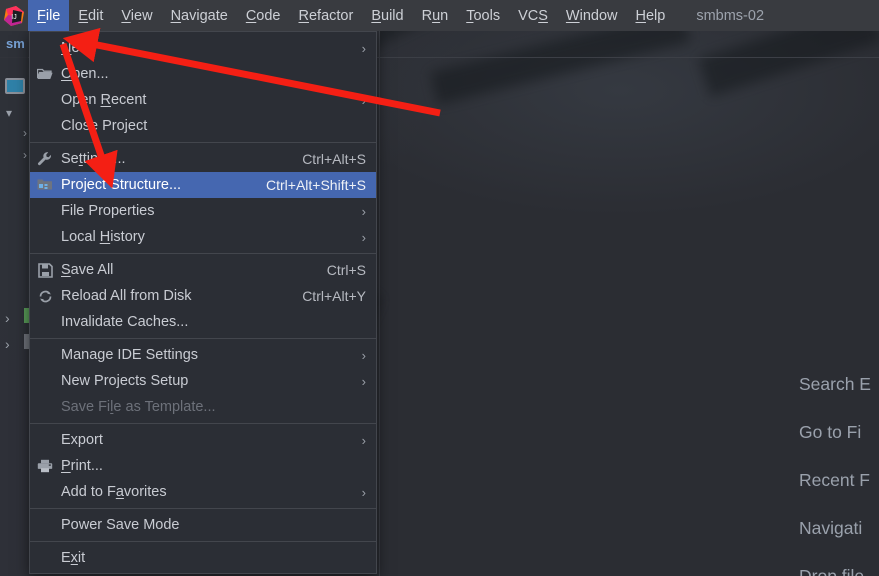 The width and height of the screenshot is (879, 576). I want to click on menubar-item-vcs: VCS, so click(533, 15).